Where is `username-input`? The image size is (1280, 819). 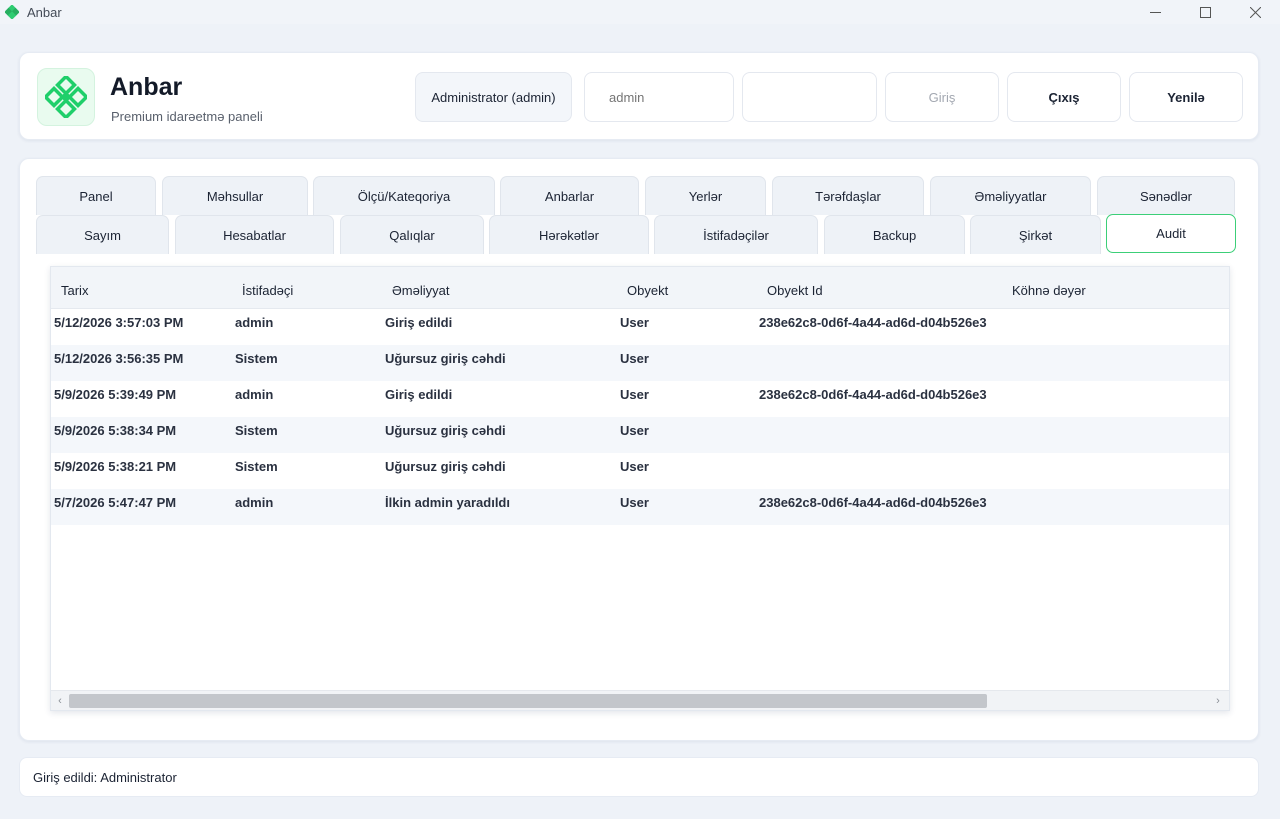
username-input is located at coordinates (671, 97).